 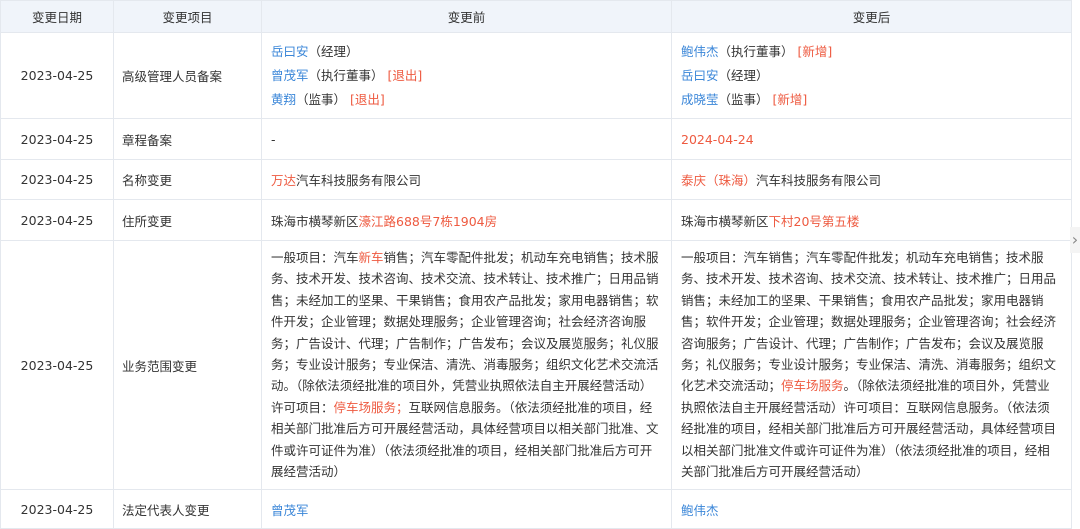 I want to click on person-link: 成晓莹, so click(x=700, y=99).